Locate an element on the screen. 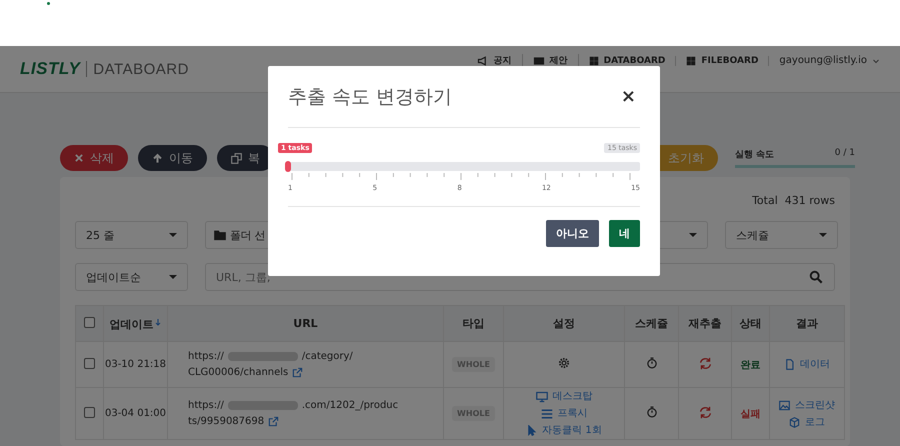 The image size is (900, 446). toolbar-button: 삭제 is located at coordinates (94, 158).